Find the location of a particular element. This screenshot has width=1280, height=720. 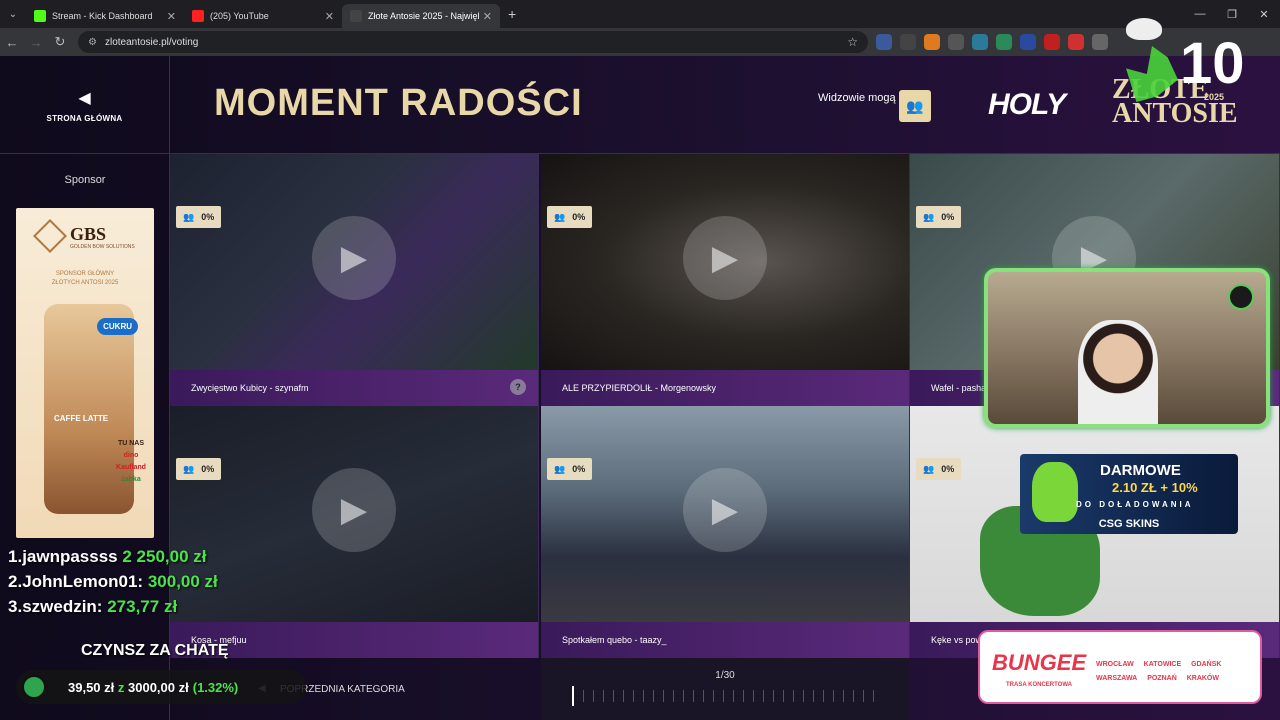

clip-card: 👥 0% ▶ Spotkałem quebo - taazy_ is located at coordinates (725, 532).